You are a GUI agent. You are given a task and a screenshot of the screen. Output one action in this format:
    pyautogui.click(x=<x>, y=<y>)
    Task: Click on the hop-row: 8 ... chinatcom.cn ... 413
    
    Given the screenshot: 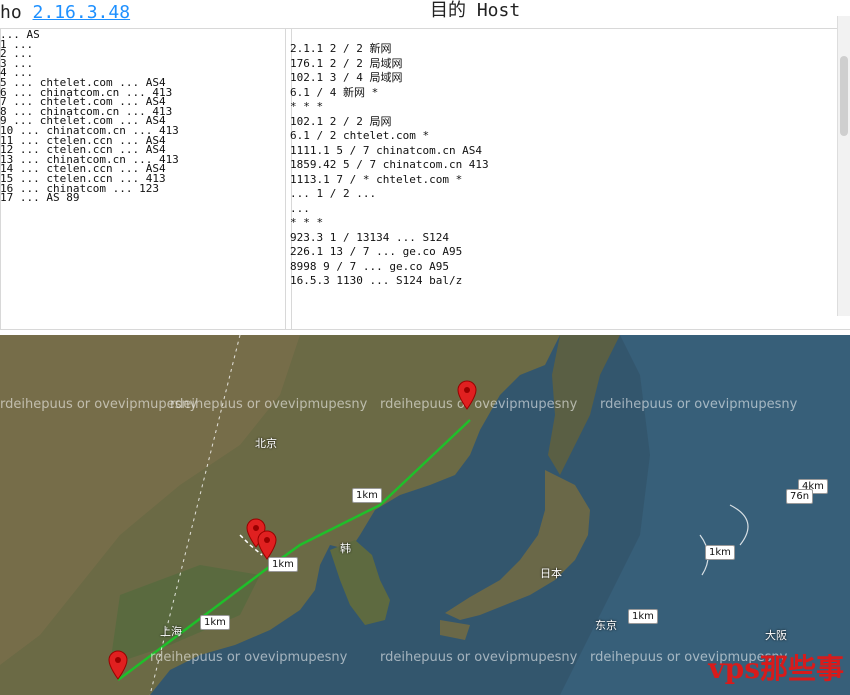 What is the action you would take?
    pyautogui.click(x=86, y=111)
    